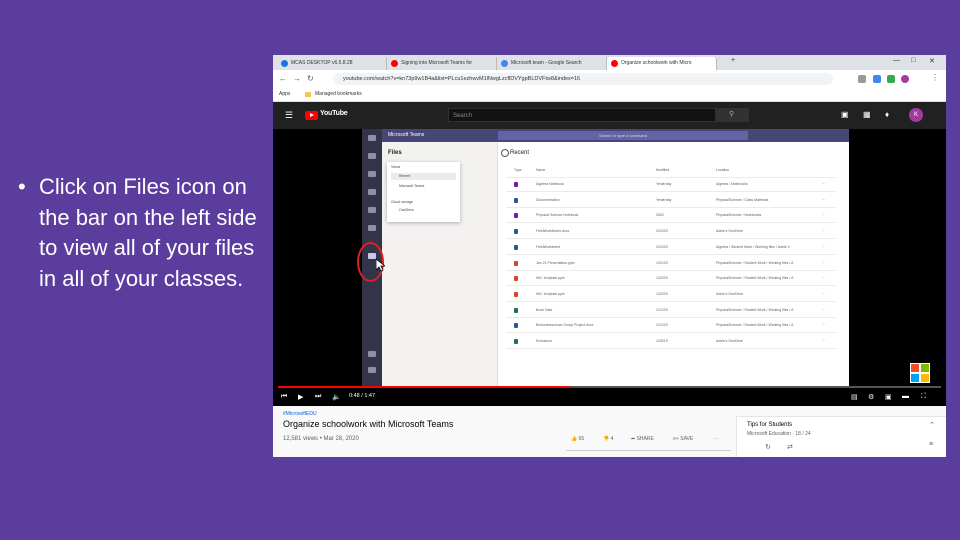 This screenshot has width=960, height=540. I want to click on youtube-logo-icon, so click(311, 115).